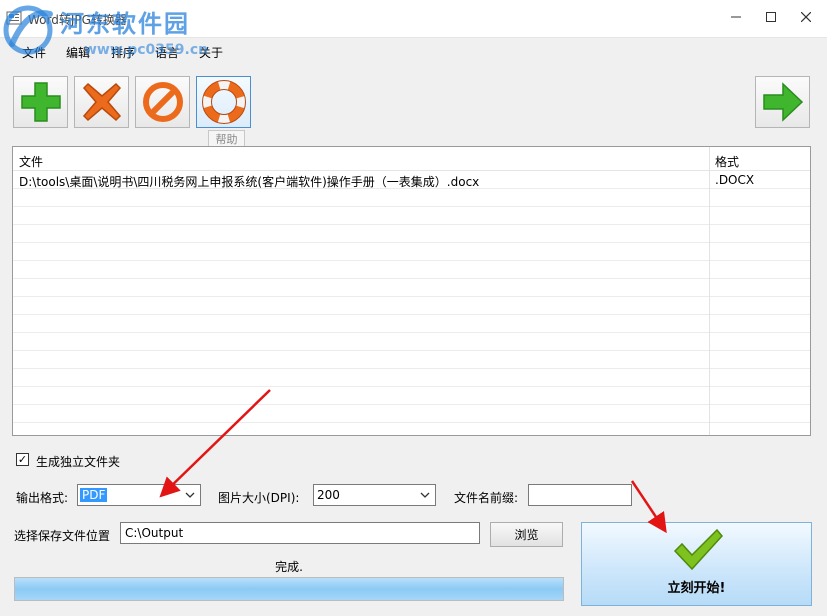 The width and height of the screenshot is (827, 616). I want to click on image-size-label: 图片大小(DPI):, so click(259, 498).